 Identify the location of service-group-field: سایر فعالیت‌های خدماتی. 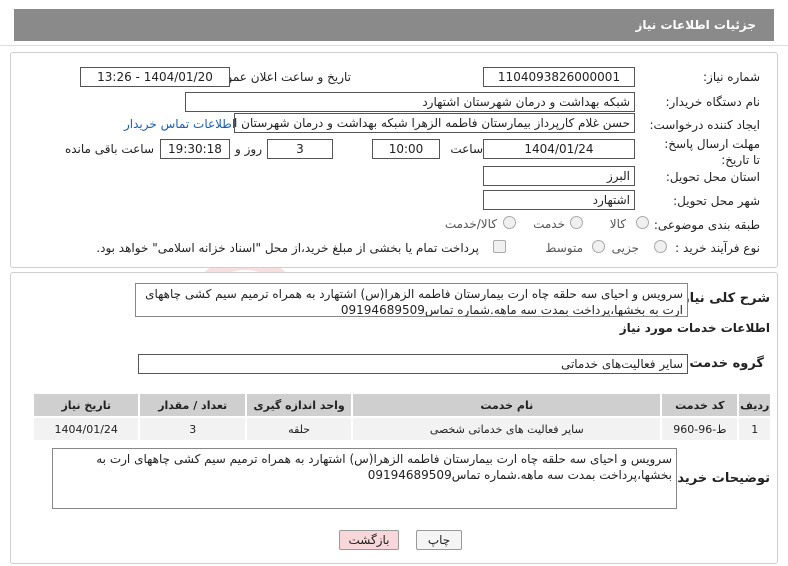
(413, 364).